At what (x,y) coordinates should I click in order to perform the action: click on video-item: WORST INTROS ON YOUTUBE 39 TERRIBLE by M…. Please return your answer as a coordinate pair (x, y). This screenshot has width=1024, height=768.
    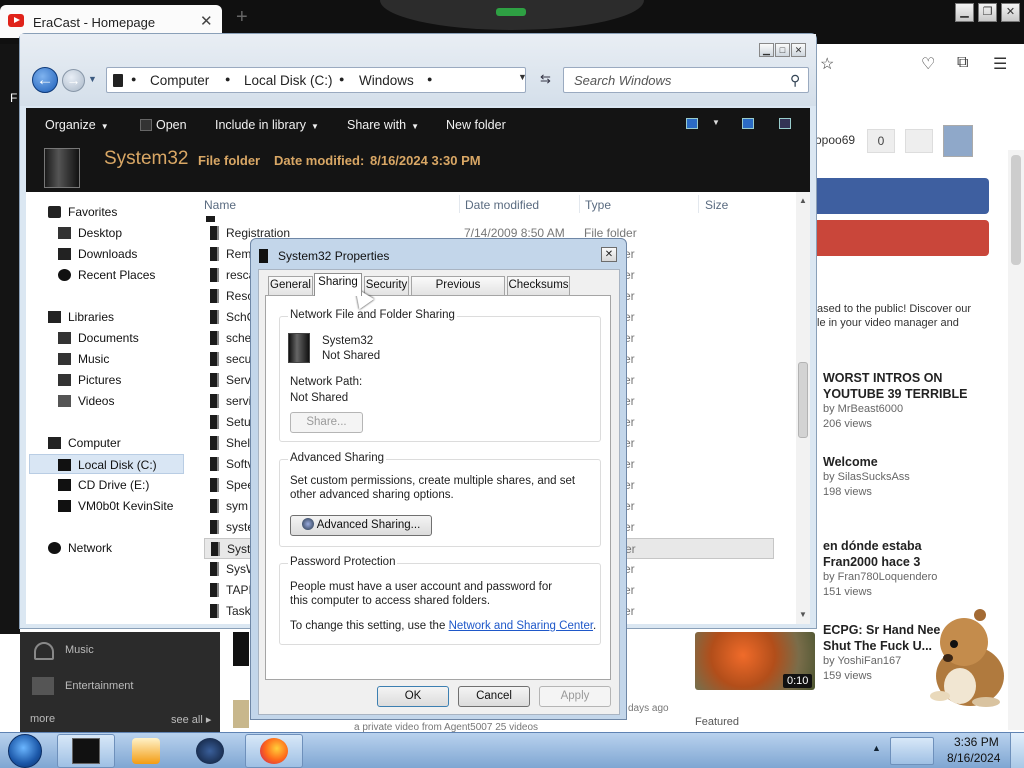
    Looking at the image, I should click on (913, 401).